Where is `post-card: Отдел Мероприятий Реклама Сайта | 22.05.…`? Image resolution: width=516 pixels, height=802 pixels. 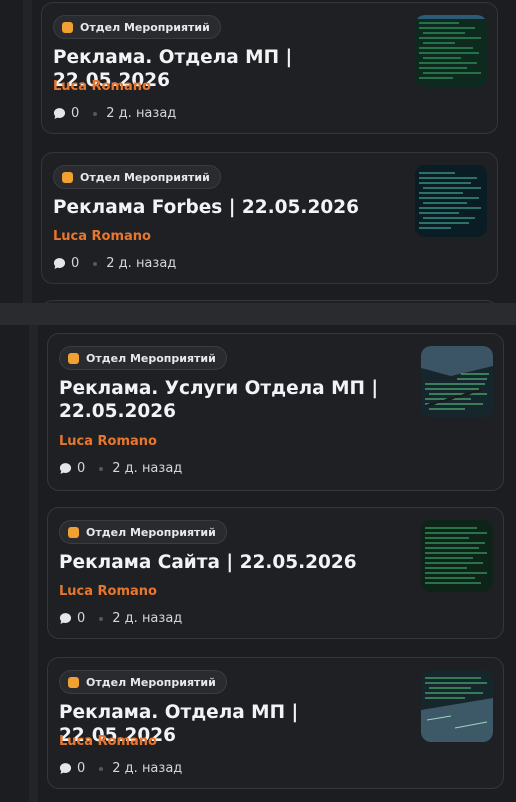 post-card: Отдел Мероприятий Реклама Сайта | 22.05.… is located at coordinates (275, 573).